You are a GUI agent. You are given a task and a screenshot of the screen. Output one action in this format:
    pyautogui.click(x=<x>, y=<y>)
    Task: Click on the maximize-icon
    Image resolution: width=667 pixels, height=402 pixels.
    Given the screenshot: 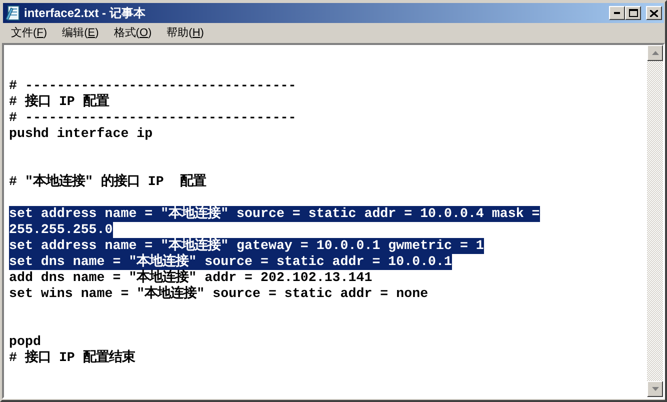 What is the action you would take?
    pyautogui.click(x=633, y=13)
    